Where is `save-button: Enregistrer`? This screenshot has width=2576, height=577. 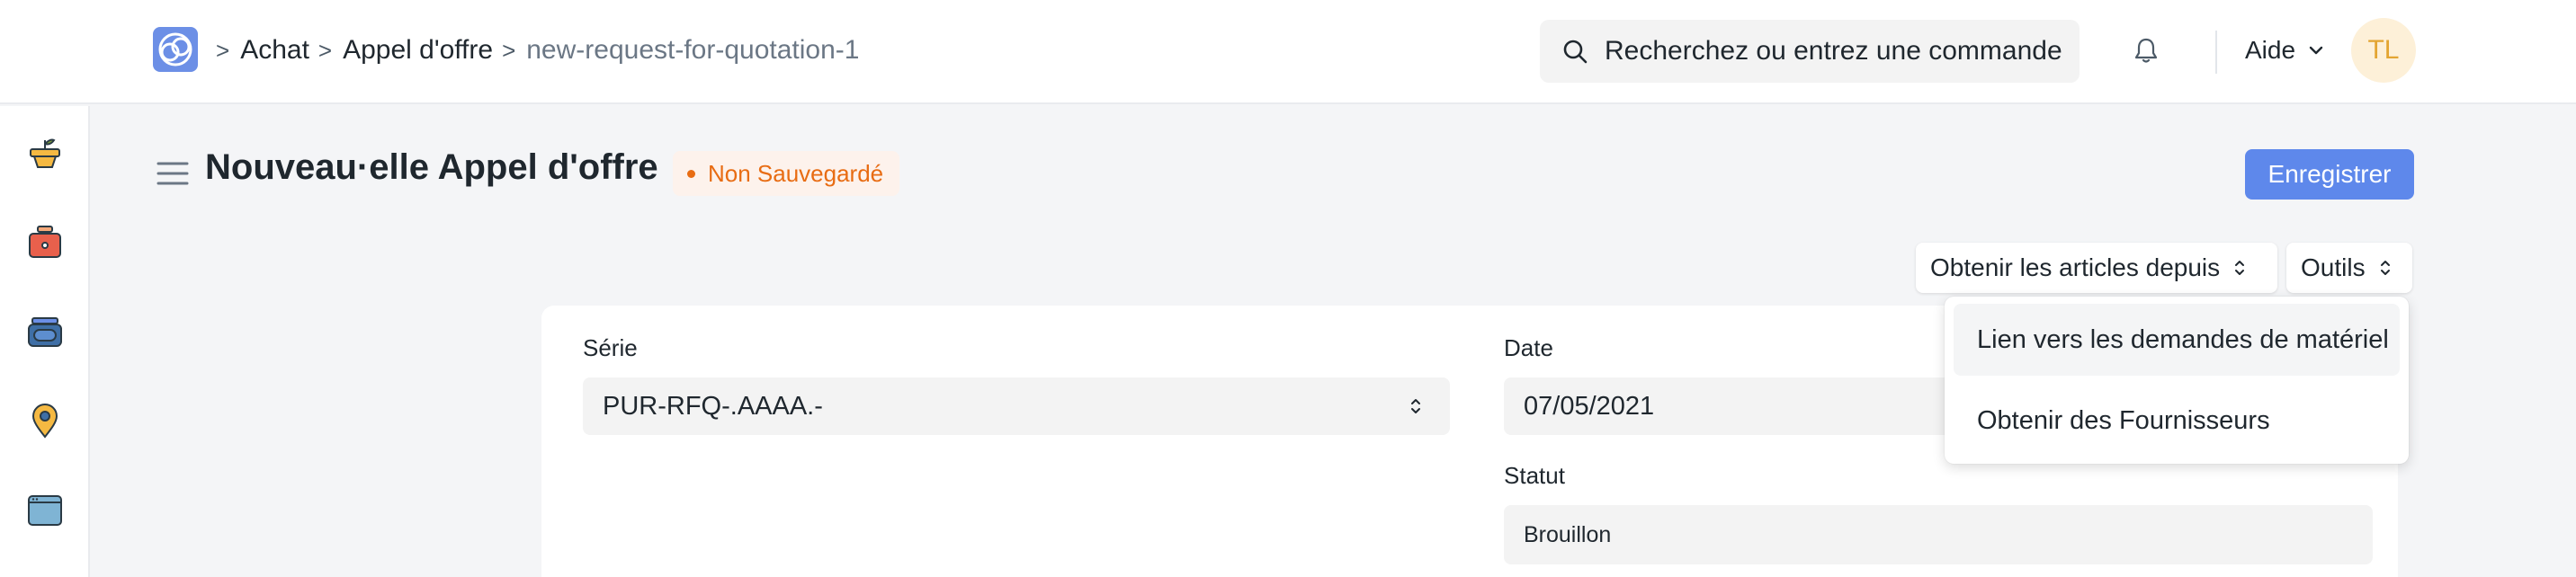
save-button: Enregistrer is located at coordinates (2329, 174).